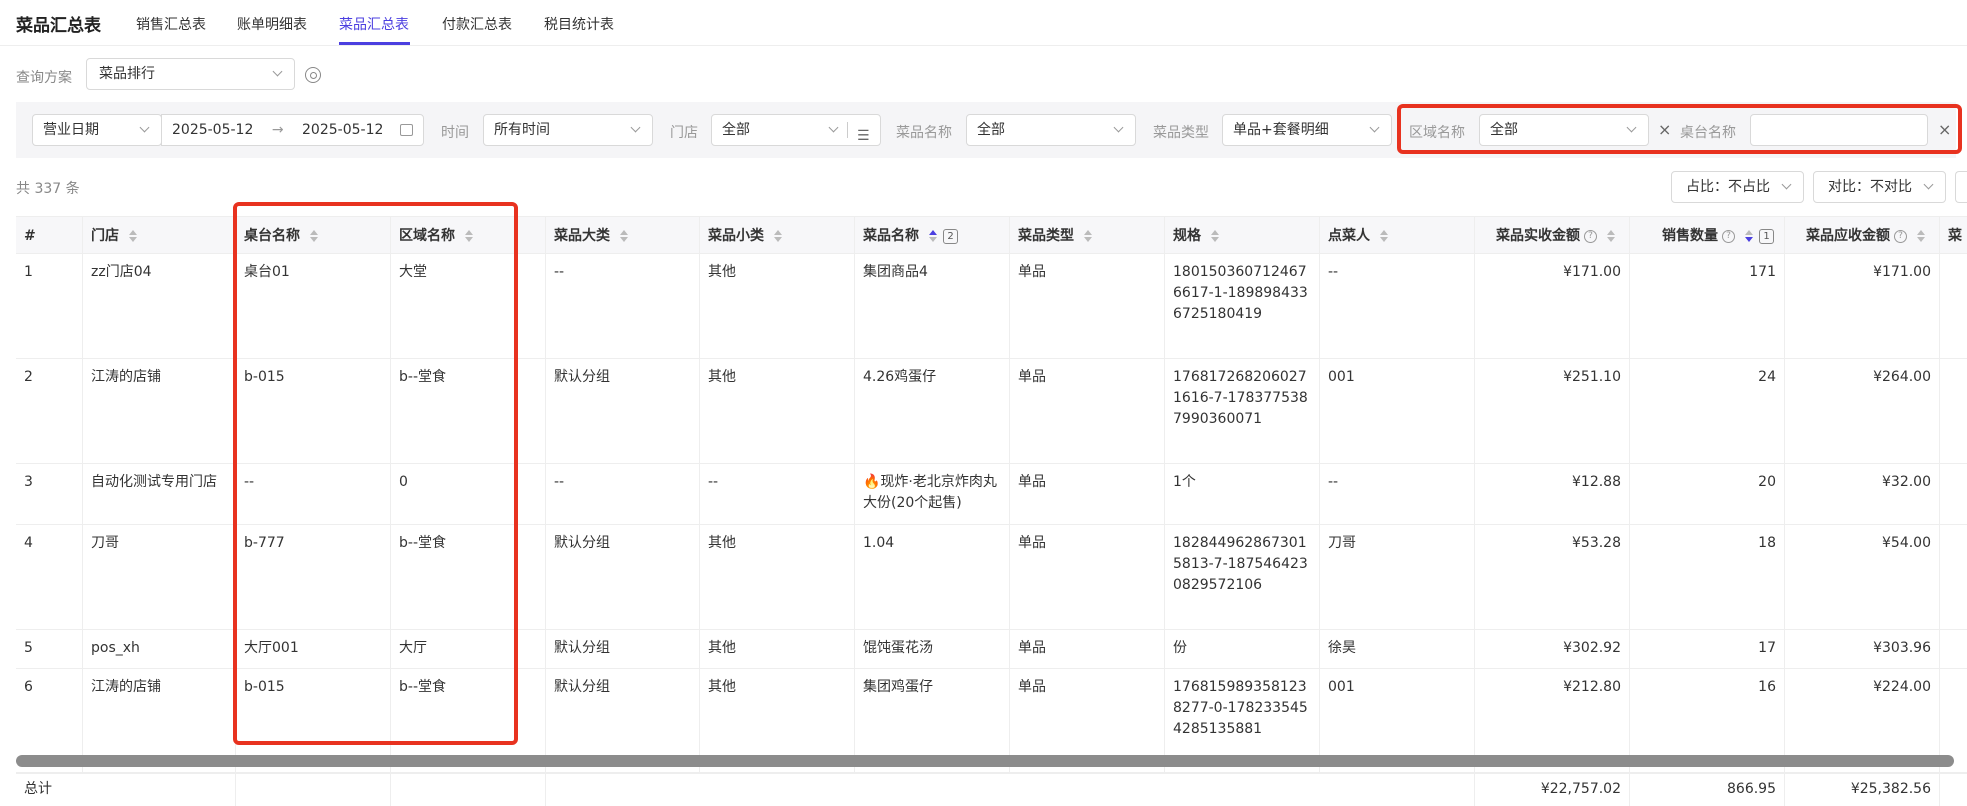 This screenshot has height=806, width=1967. Describe the element at coordinates (159, 577) in the screenshot. I see `store-cell: 刀哥` at that location.